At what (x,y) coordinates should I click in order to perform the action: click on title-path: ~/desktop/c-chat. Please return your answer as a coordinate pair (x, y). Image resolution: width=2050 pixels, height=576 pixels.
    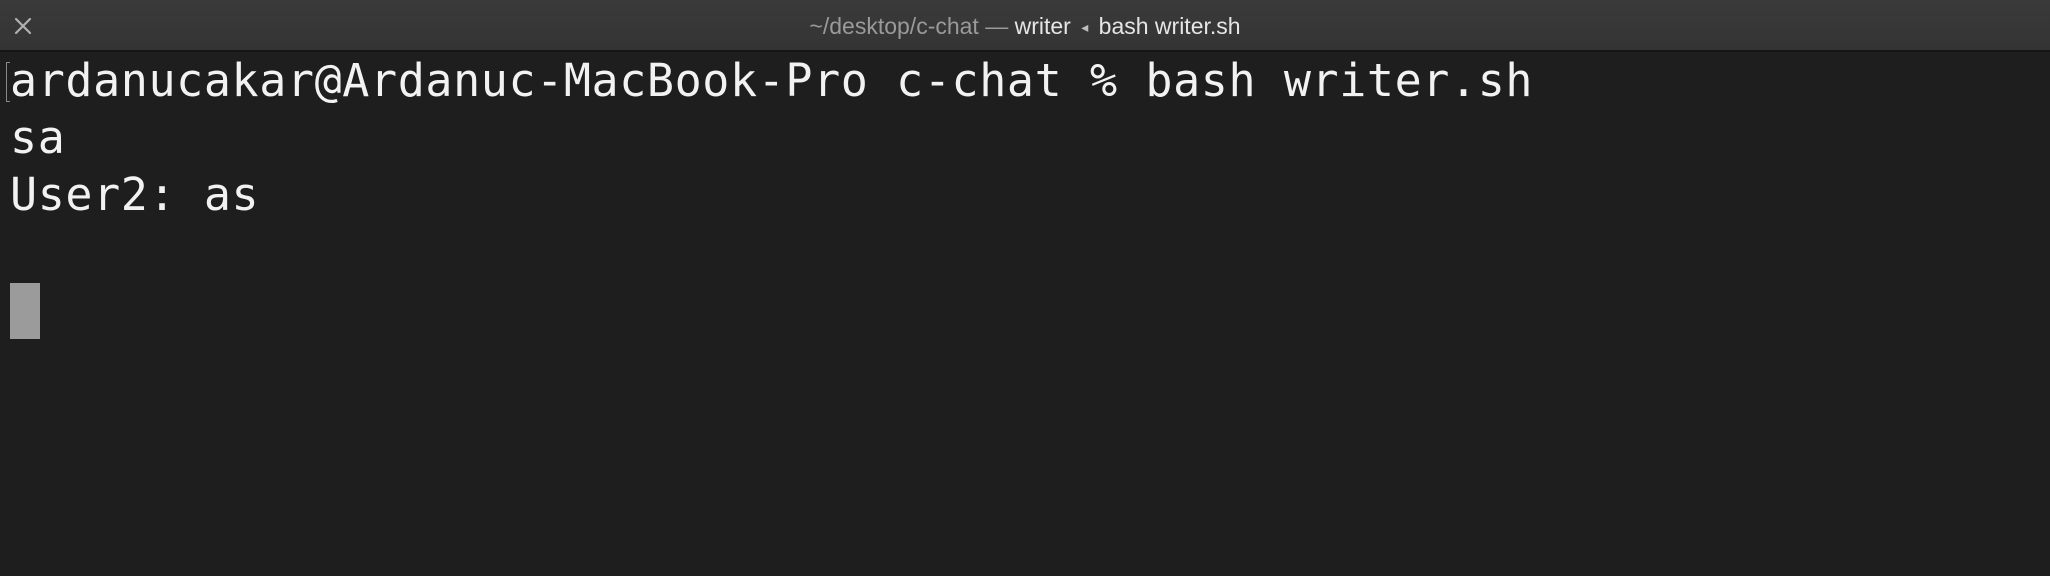
    Looking at the image, I should click on (894, 26).